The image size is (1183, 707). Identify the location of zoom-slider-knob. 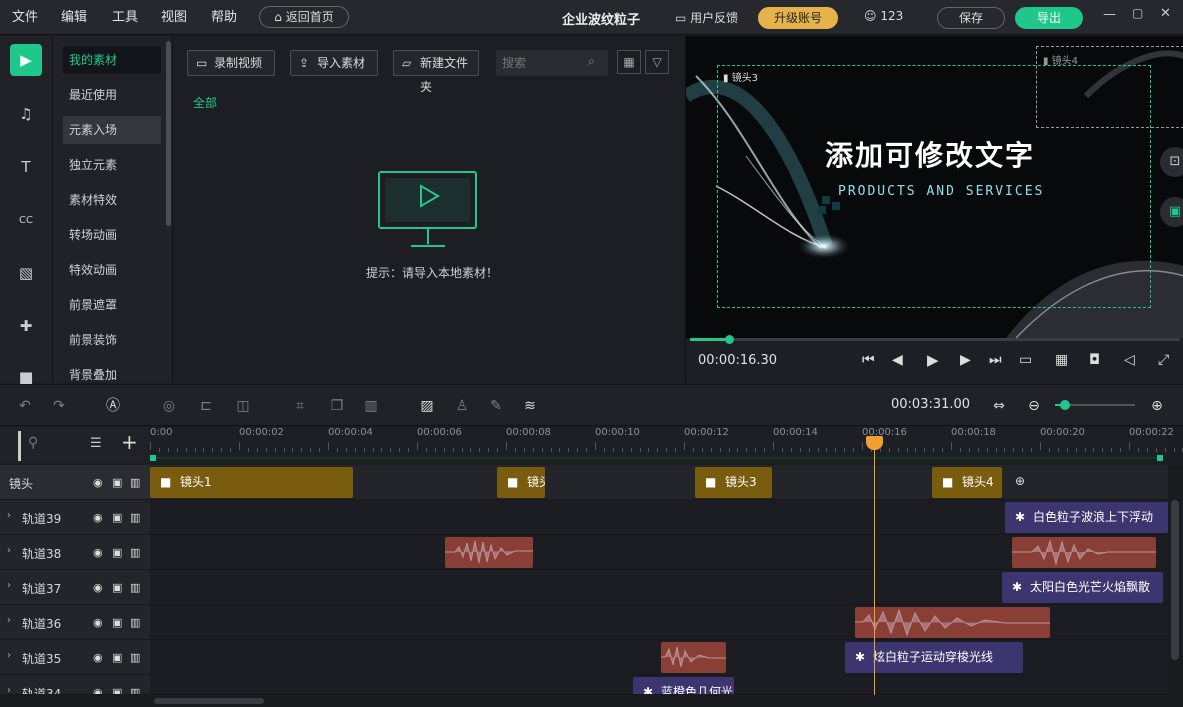
(1065, 405).